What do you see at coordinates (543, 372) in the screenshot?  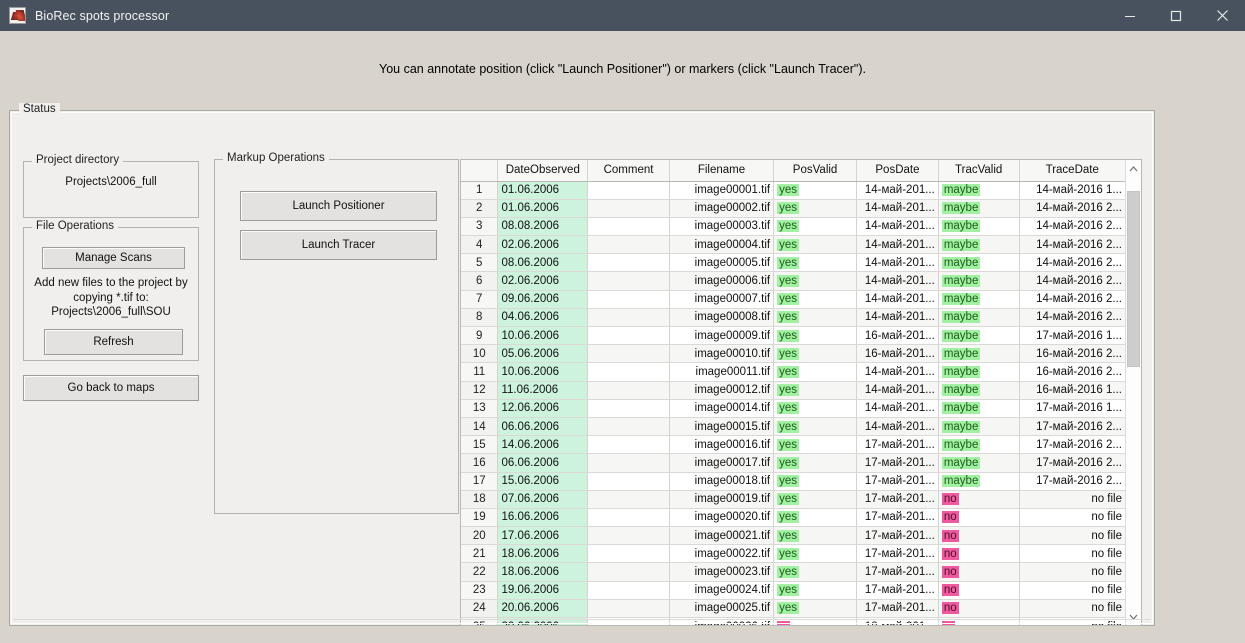 I see `cell-date-observed: 10.06.2006` at bounding box center [543, 372].